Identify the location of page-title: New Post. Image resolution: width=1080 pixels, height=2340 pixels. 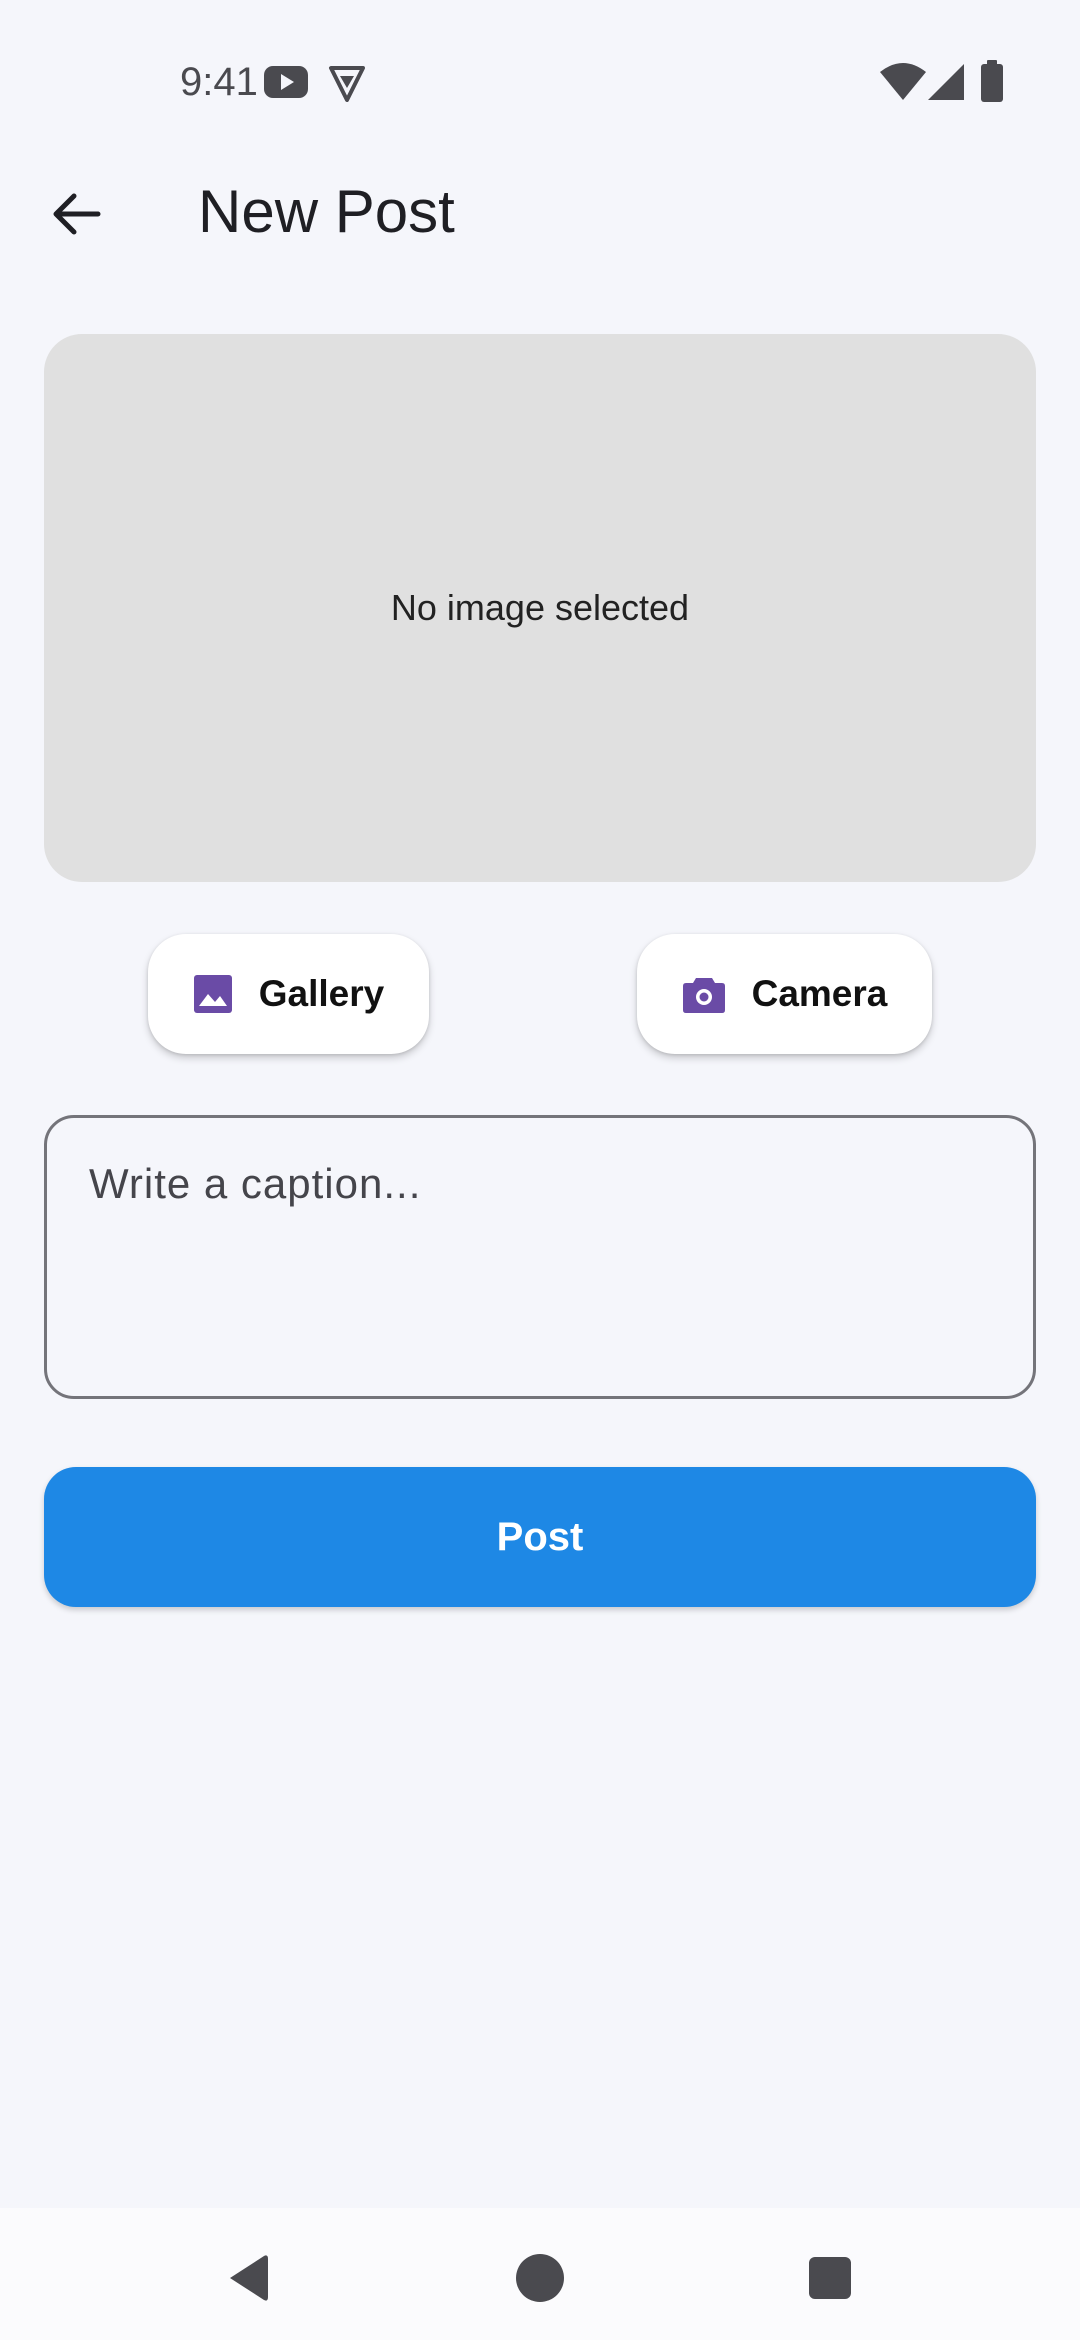
(326, 211).